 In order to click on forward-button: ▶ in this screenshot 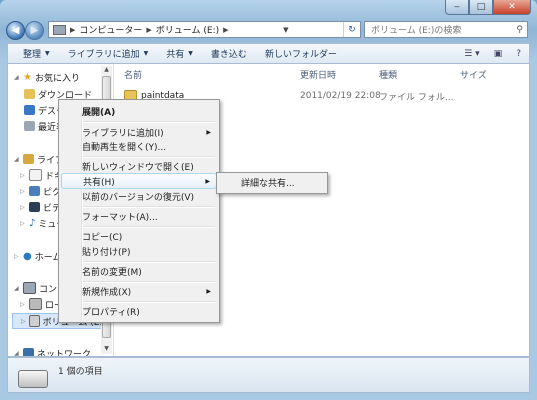, I will do `click(34, 30)`.